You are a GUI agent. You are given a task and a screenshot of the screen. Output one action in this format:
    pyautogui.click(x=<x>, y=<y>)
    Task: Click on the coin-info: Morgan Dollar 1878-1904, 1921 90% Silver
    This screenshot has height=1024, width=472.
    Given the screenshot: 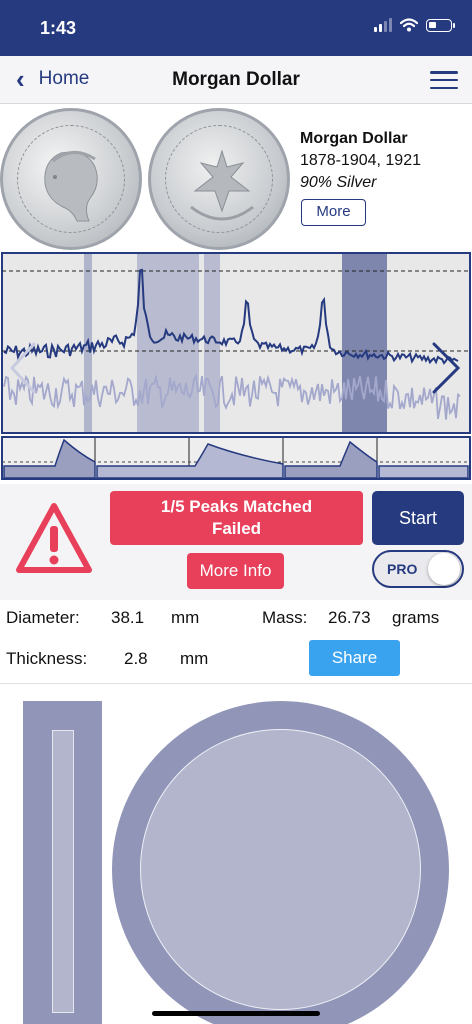 What is the action you would take?
    pyautogui.click(x=360, y=161)
    